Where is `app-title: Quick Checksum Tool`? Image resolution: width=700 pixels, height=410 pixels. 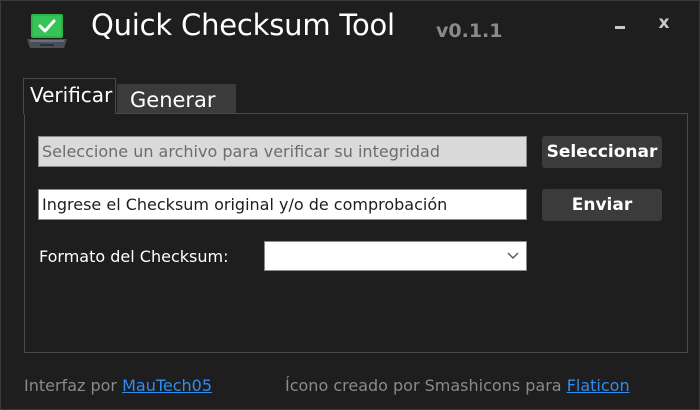 app-title: Quick Checksum Tool is located at coordinates (243, 25).